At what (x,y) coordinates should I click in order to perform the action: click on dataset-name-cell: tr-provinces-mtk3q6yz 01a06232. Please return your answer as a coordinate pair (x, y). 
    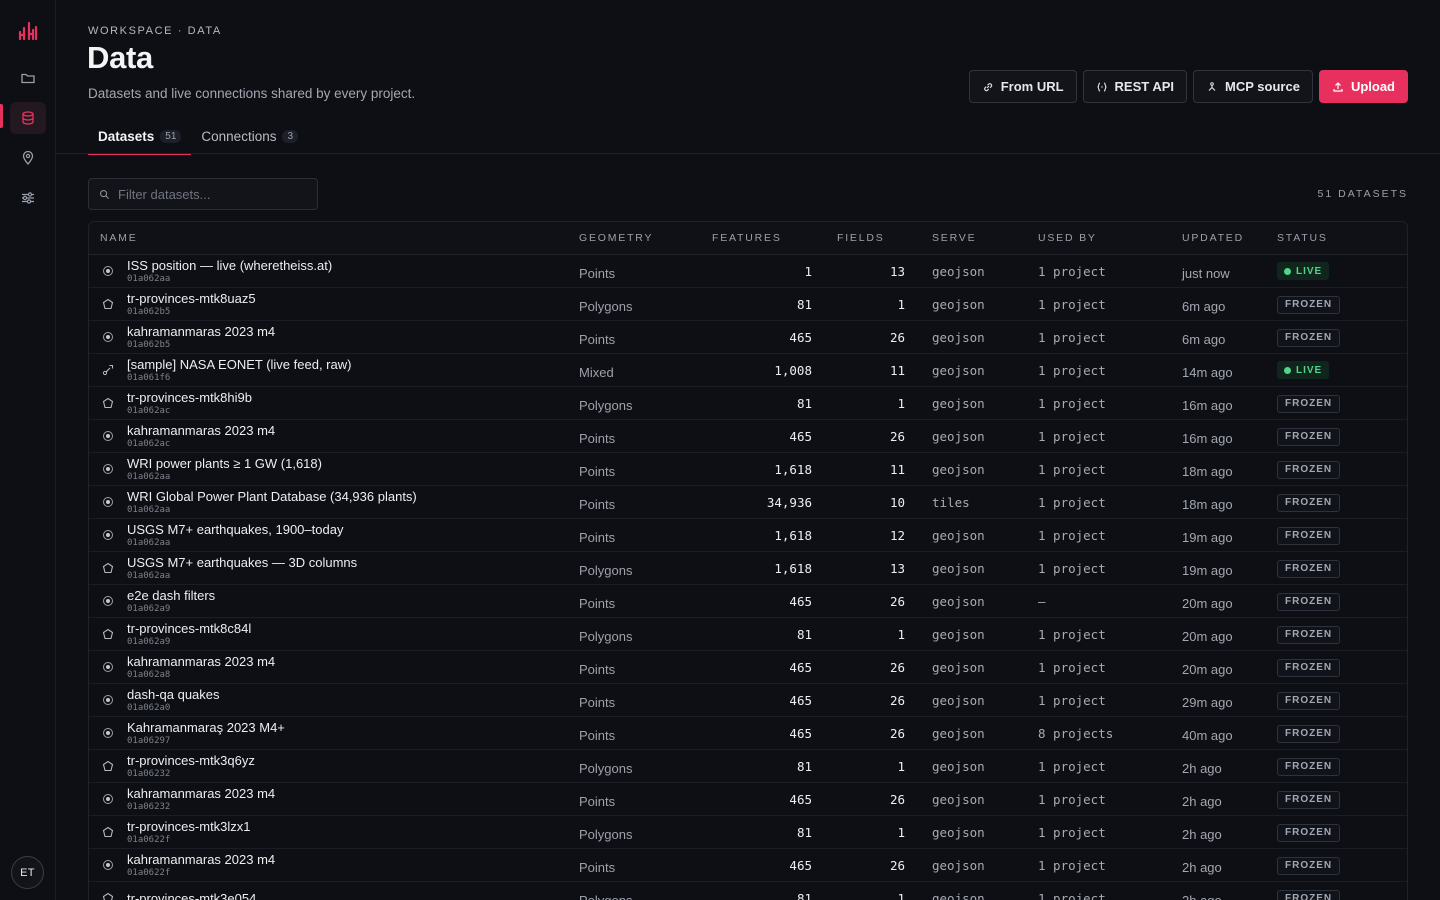
    Looking at the image, I should click on (353, 766).